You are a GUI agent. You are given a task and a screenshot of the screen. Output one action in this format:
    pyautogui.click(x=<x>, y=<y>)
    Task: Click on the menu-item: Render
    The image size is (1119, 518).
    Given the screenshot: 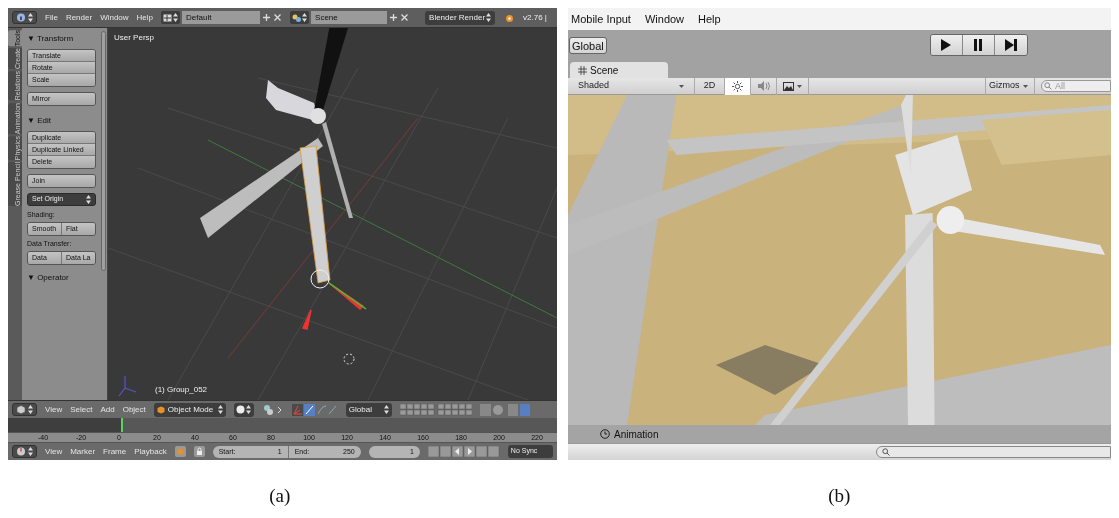 What is the action you would take?
    pyautogui.click(x=79, y=17)
    